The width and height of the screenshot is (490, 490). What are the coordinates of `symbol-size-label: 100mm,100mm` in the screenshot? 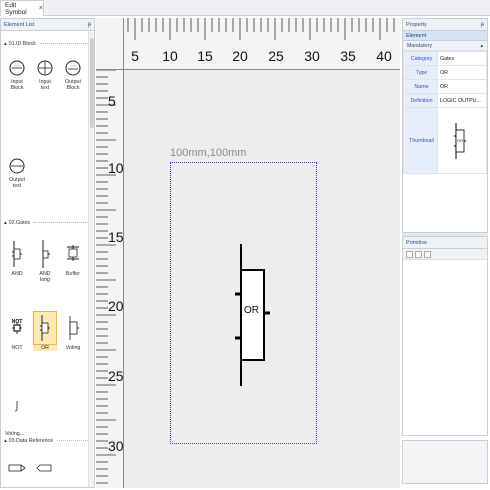 It's located at (208, 153).